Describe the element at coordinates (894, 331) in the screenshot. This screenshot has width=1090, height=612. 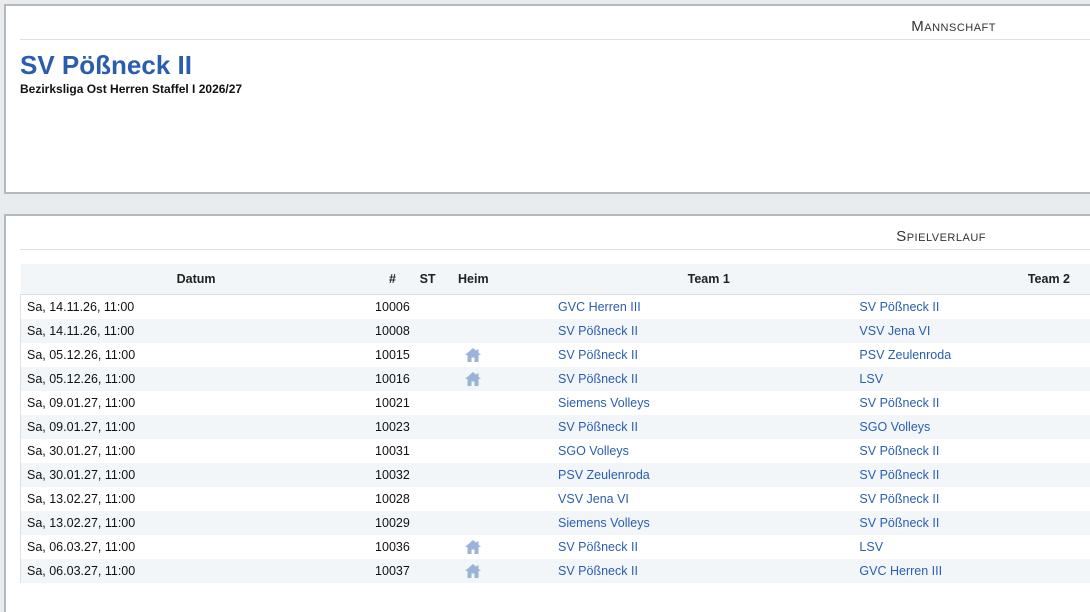
I see `team2-link: VSV Jena VI` at that location.